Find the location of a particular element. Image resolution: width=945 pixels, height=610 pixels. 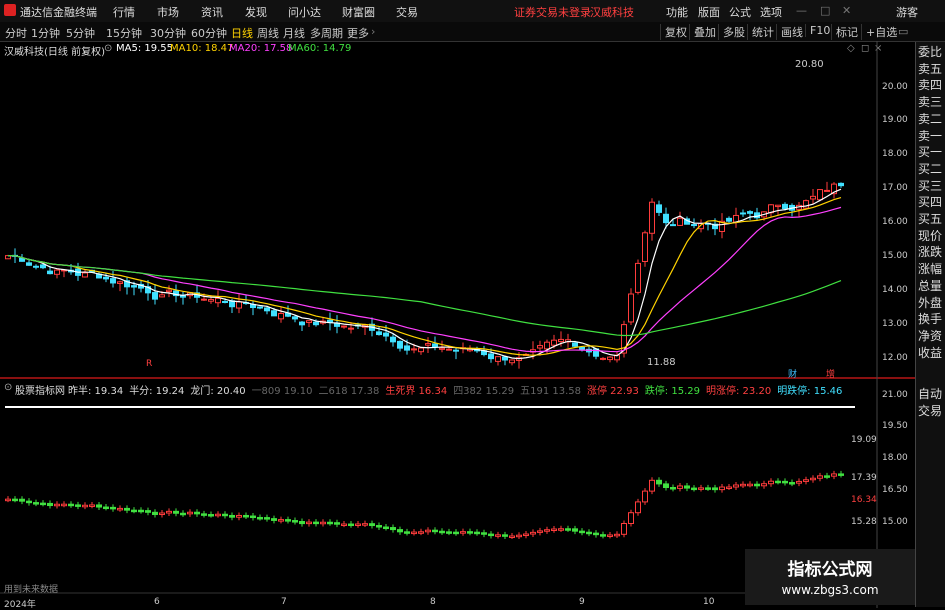

zeng-mark: 增 is located at coordinates (831, 375).